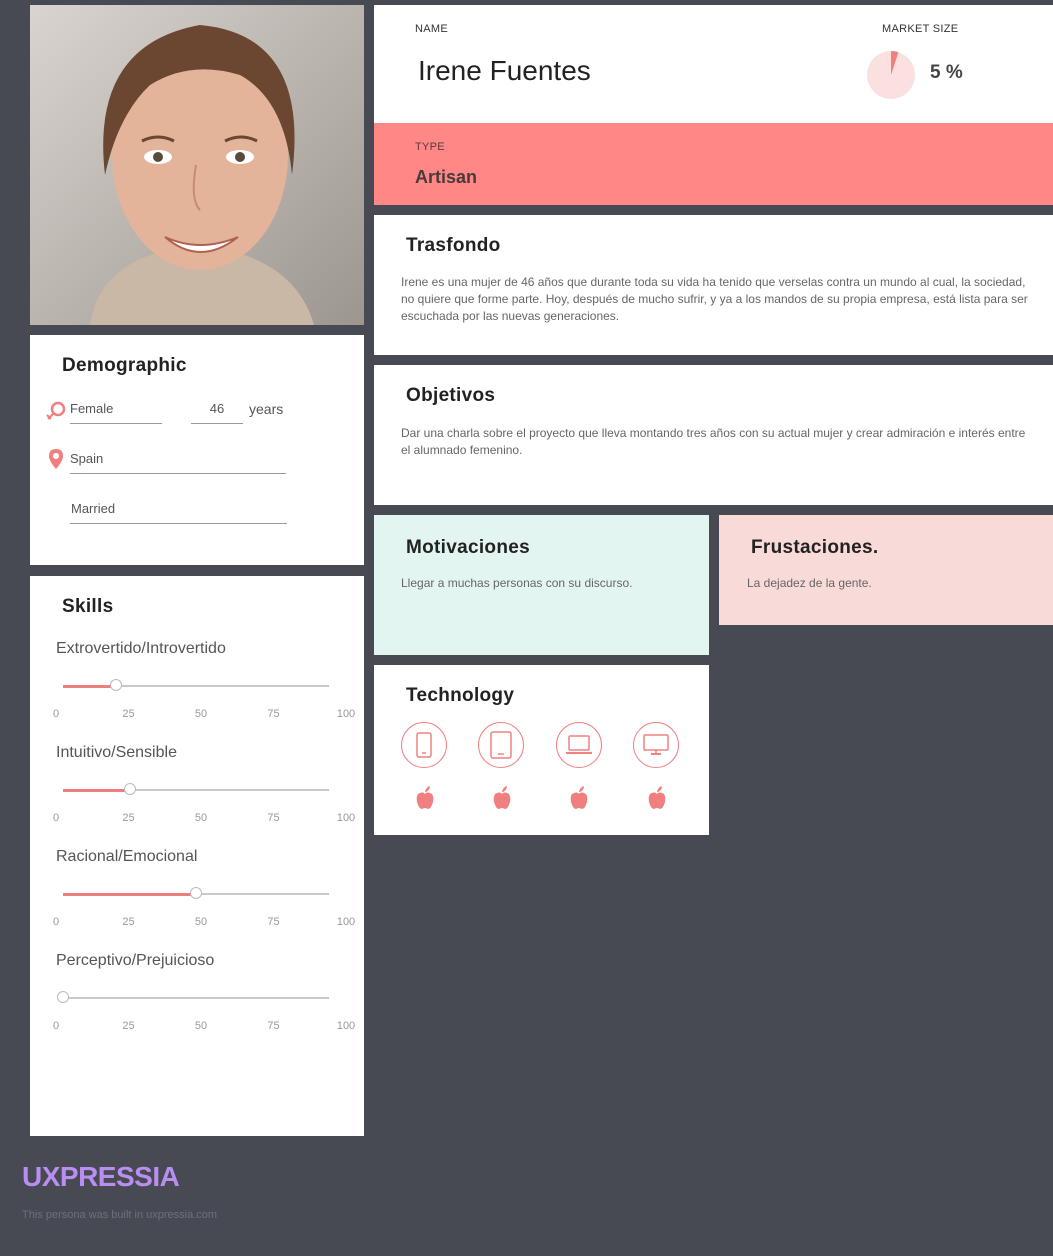 The width and height of the screenshot is (1053, 1256). I want to click on demographic-title: Demographic, so click(124, 365).